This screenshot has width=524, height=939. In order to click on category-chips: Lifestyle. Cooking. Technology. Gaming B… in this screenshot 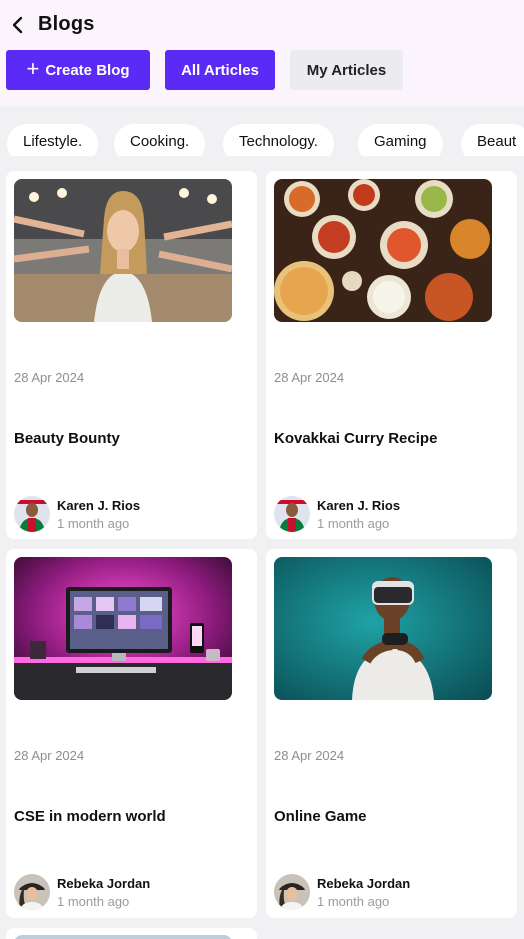, I will do `click(262, 140)`.